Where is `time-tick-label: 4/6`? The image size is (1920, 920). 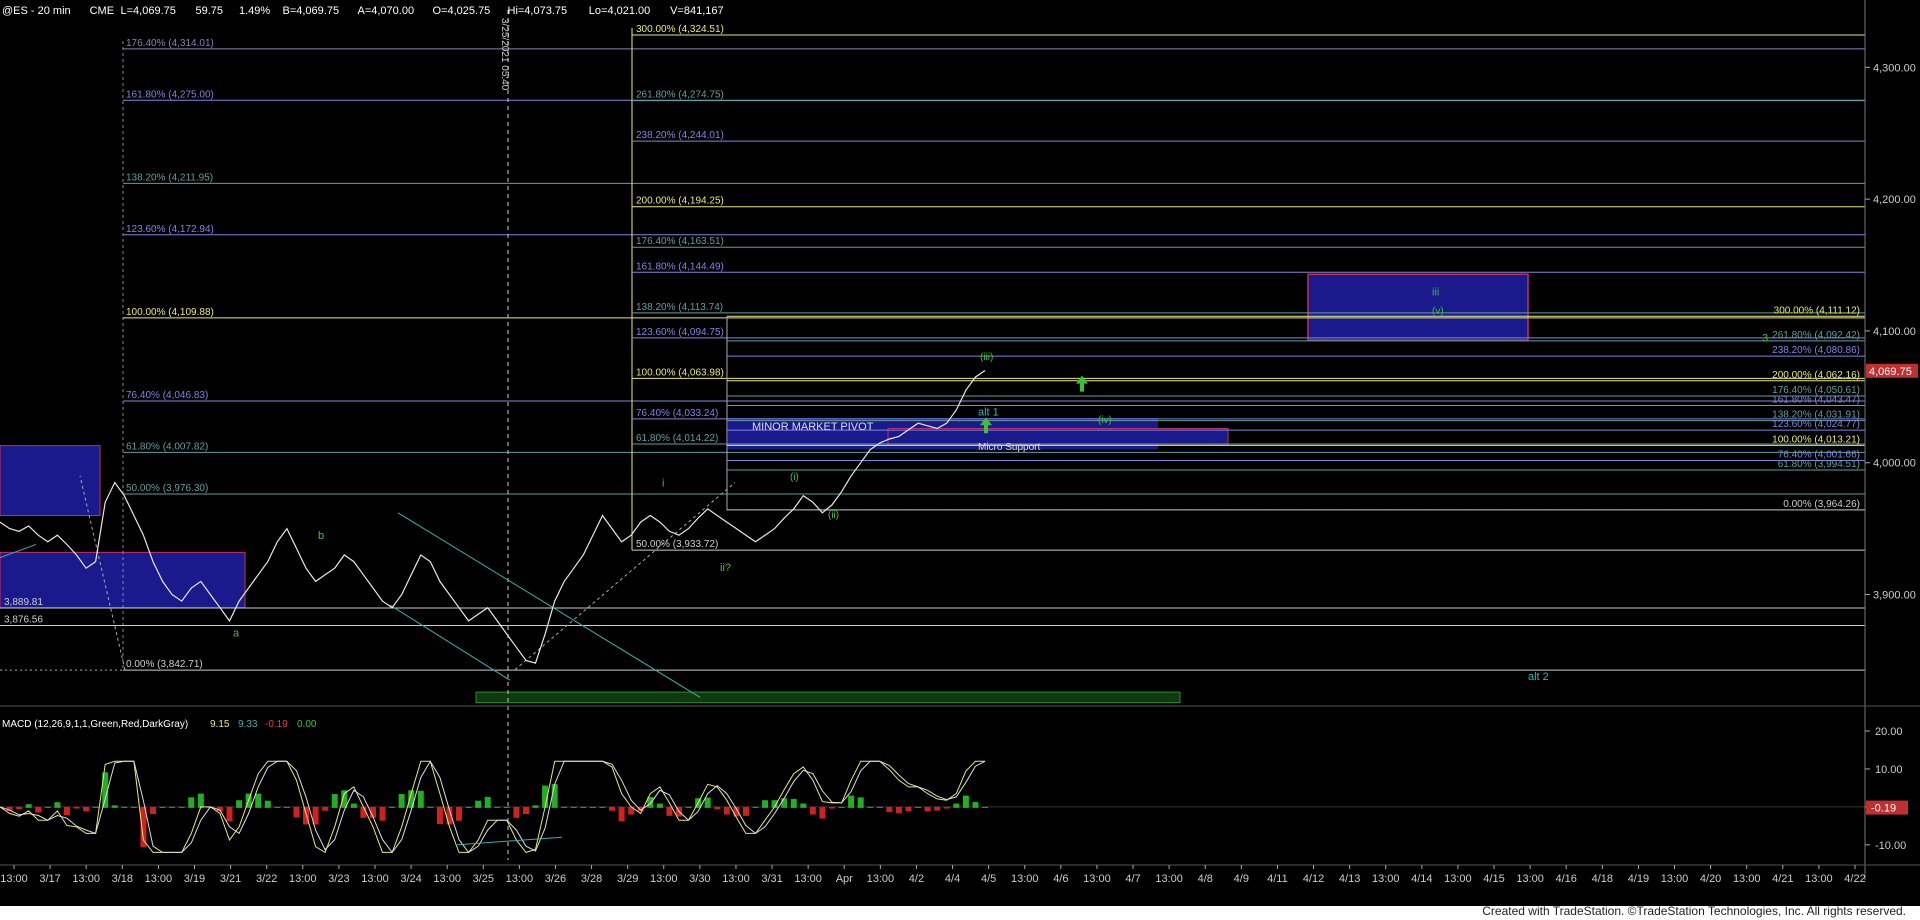
time-tick-label: 4/6 is located at coordinates (1060, 879).